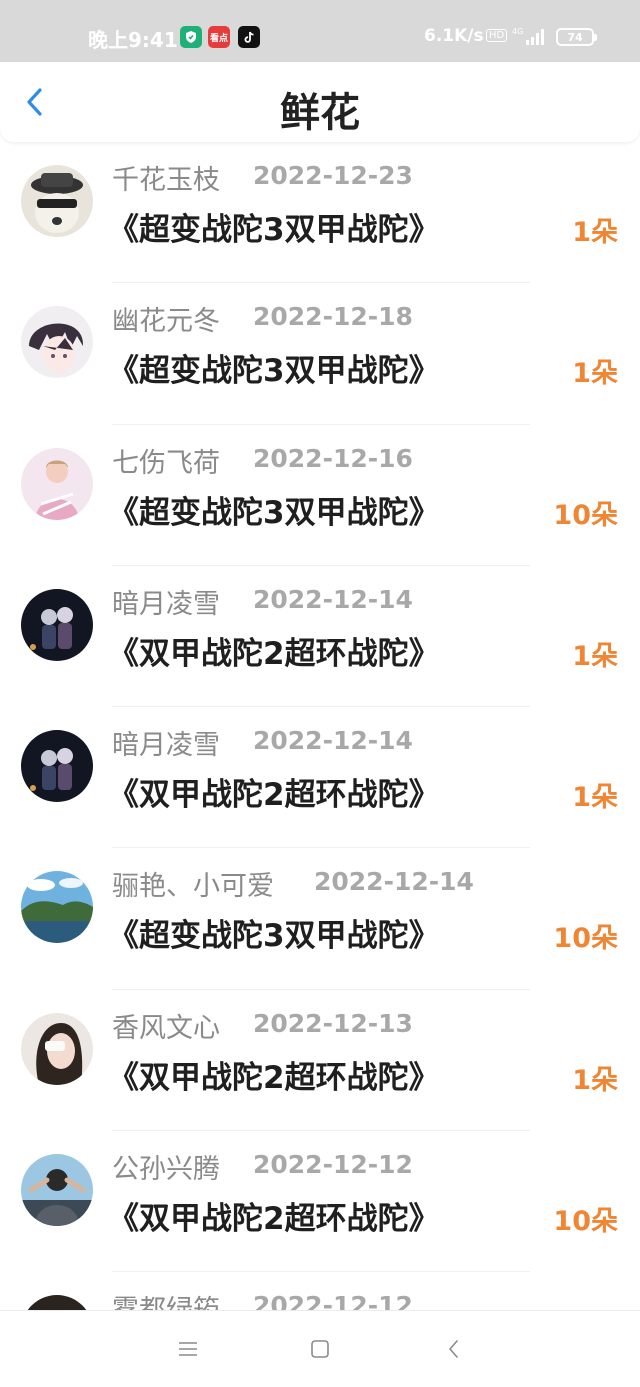 The image size is (640, 1387). I want to click on girl-portrait-avatar-icon, so click(57, 1048).